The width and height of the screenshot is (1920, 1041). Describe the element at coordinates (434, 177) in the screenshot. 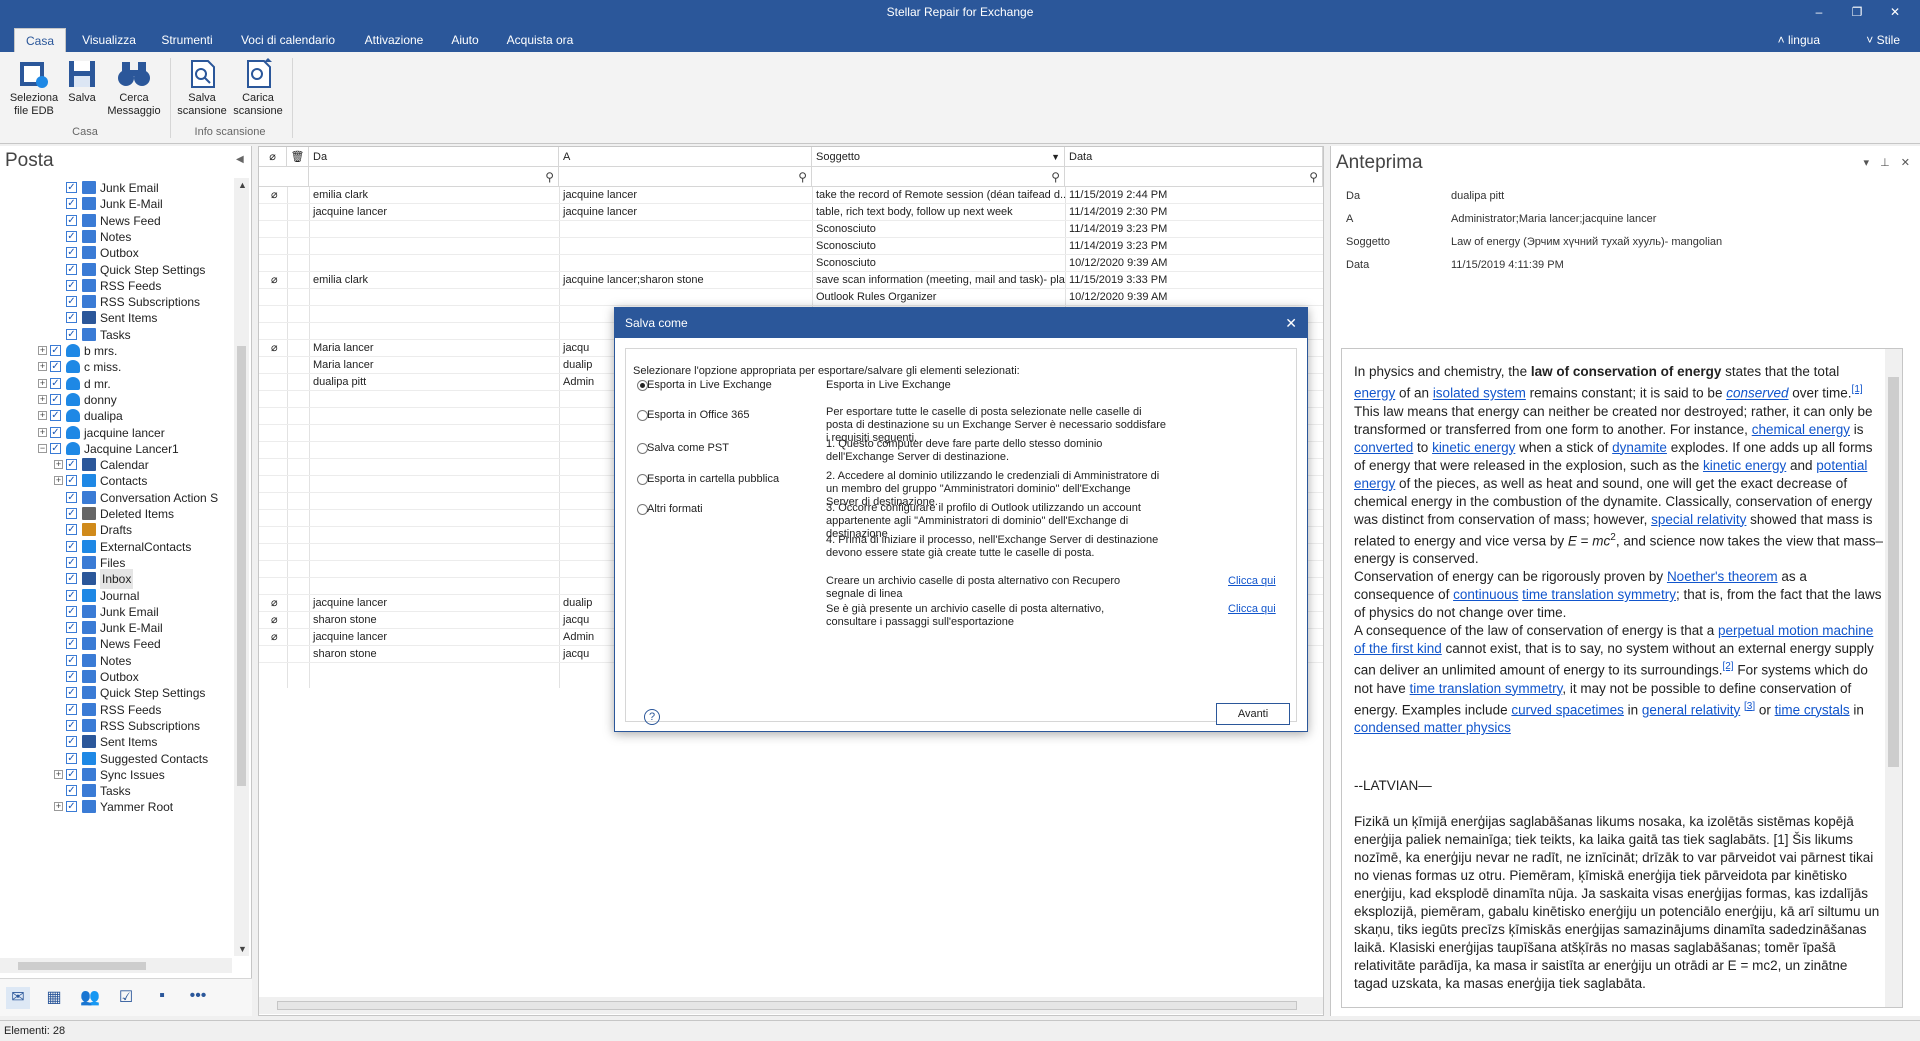

I see `from-filter: ⚲` at that location.